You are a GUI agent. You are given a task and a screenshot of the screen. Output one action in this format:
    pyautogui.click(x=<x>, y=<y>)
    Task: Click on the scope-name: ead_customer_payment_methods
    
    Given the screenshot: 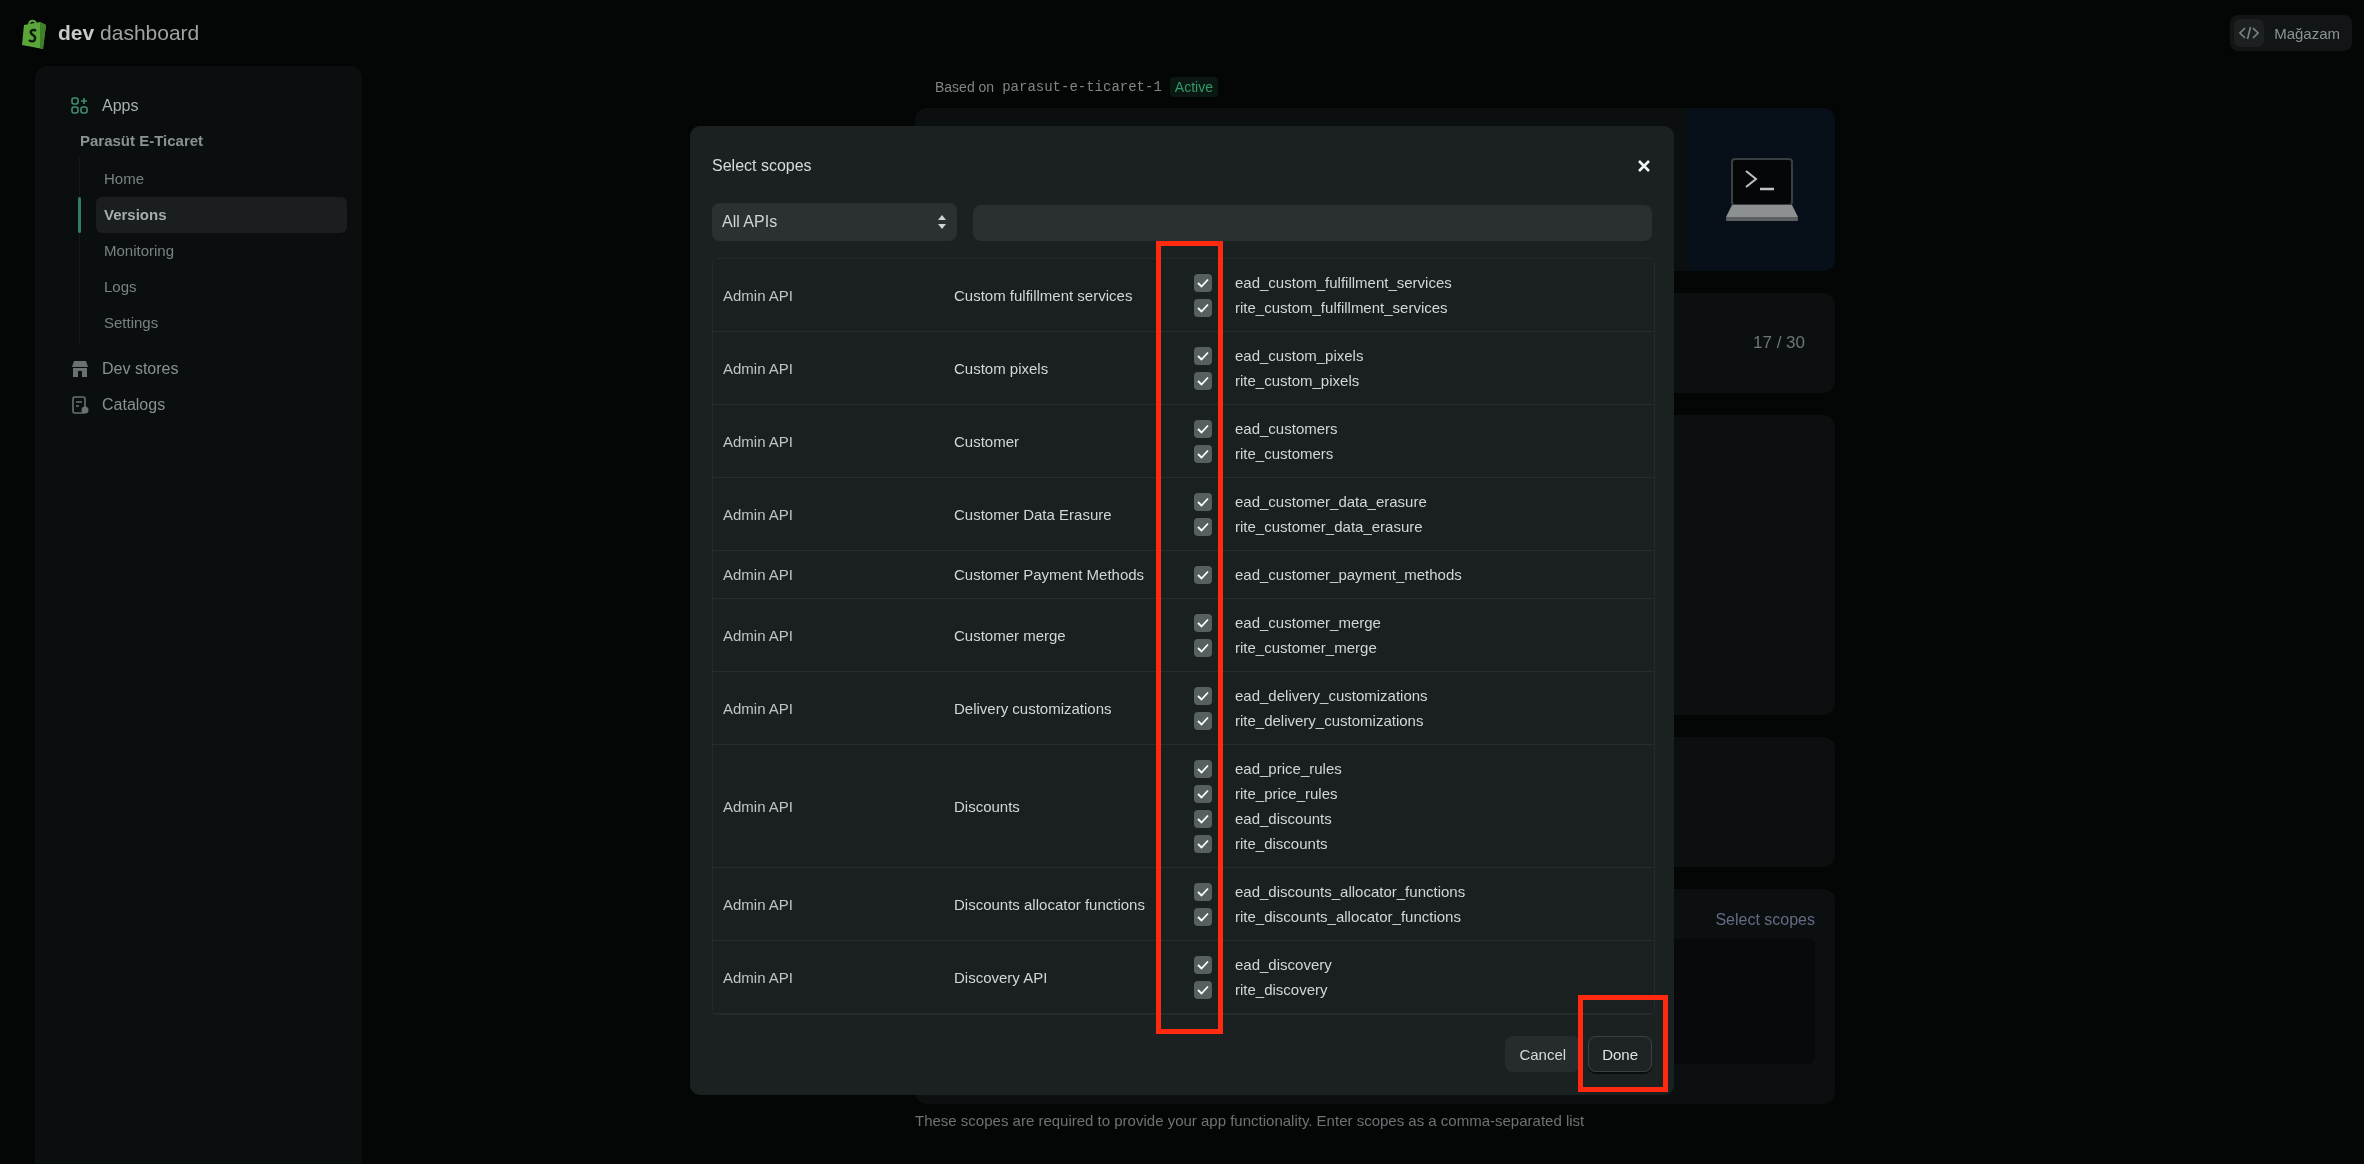 What is the action you would take?
    pyautogui.click(x=1348, y=574)
    